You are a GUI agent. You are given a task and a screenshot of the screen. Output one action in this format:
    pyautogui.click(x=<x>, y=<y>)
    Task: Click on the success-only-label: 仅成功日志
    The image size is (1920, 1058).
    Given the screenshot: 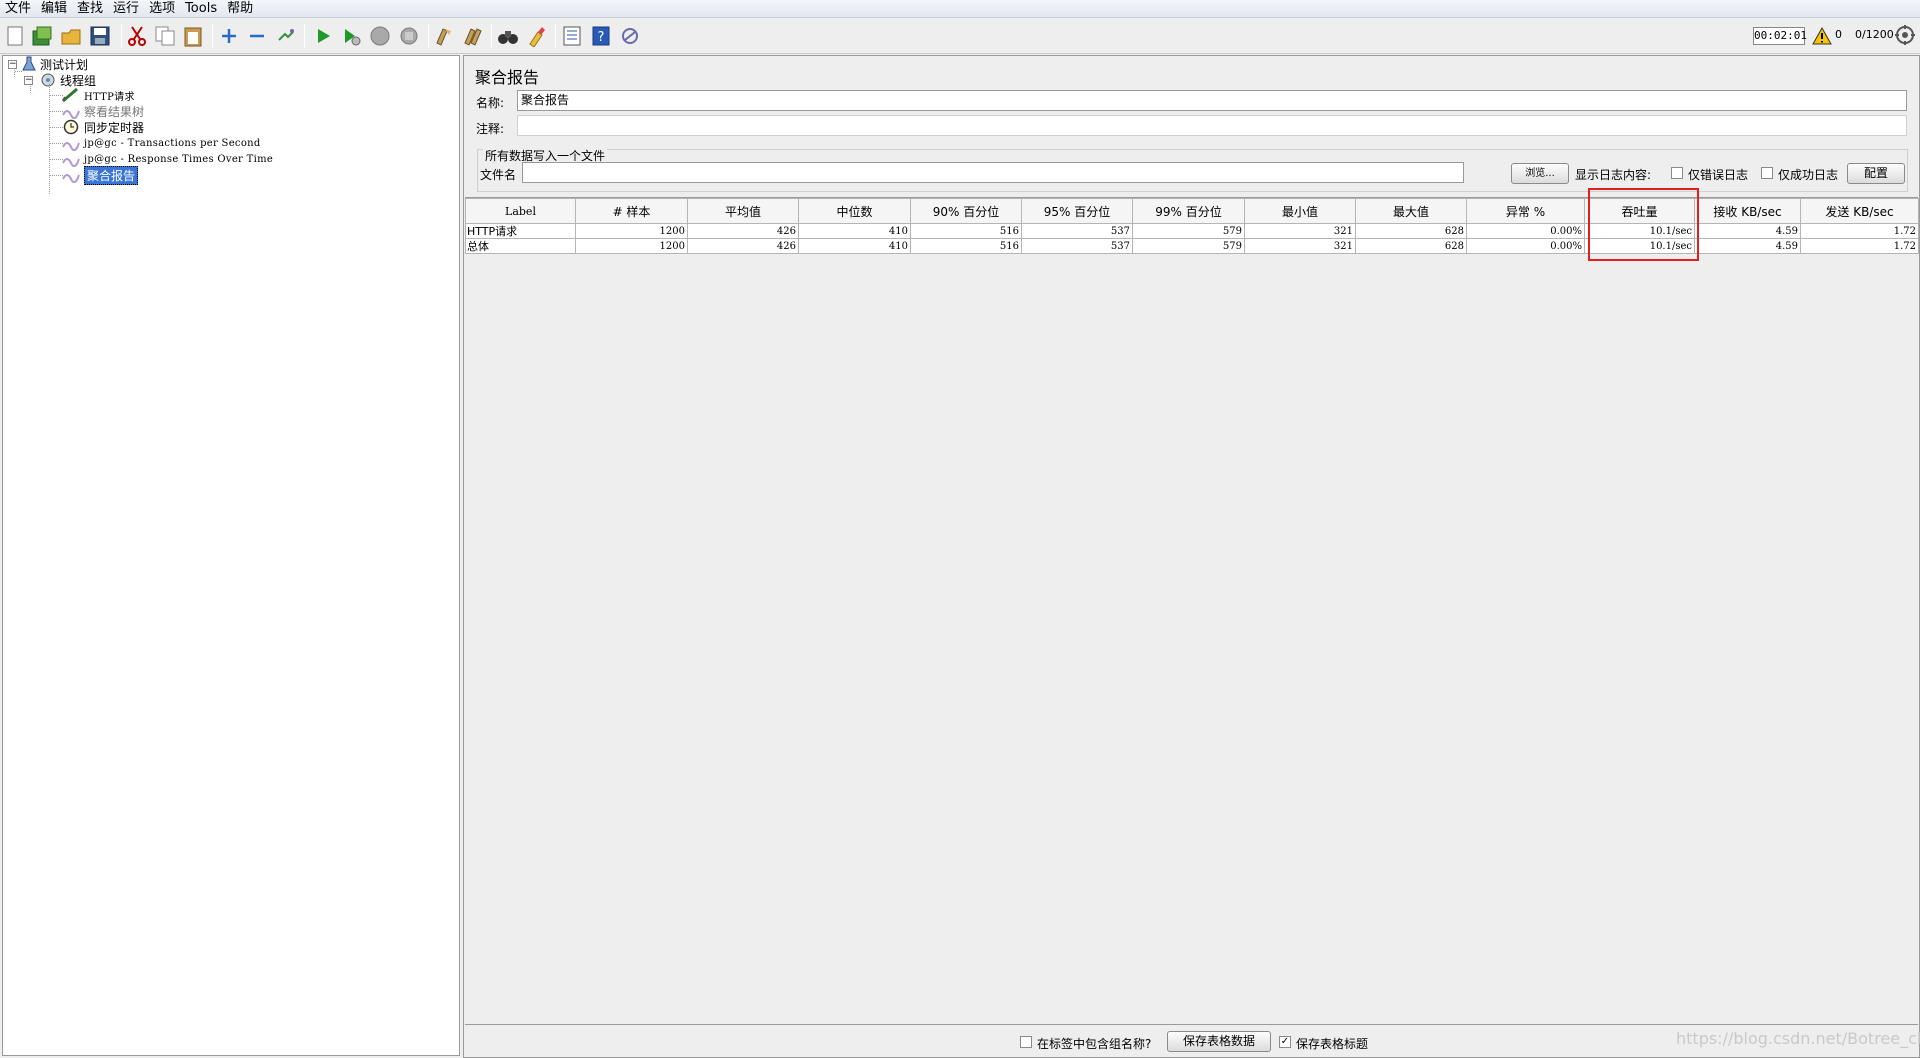 What is the action you would take?
    pyautogui.click(x=1808, y=175)
    